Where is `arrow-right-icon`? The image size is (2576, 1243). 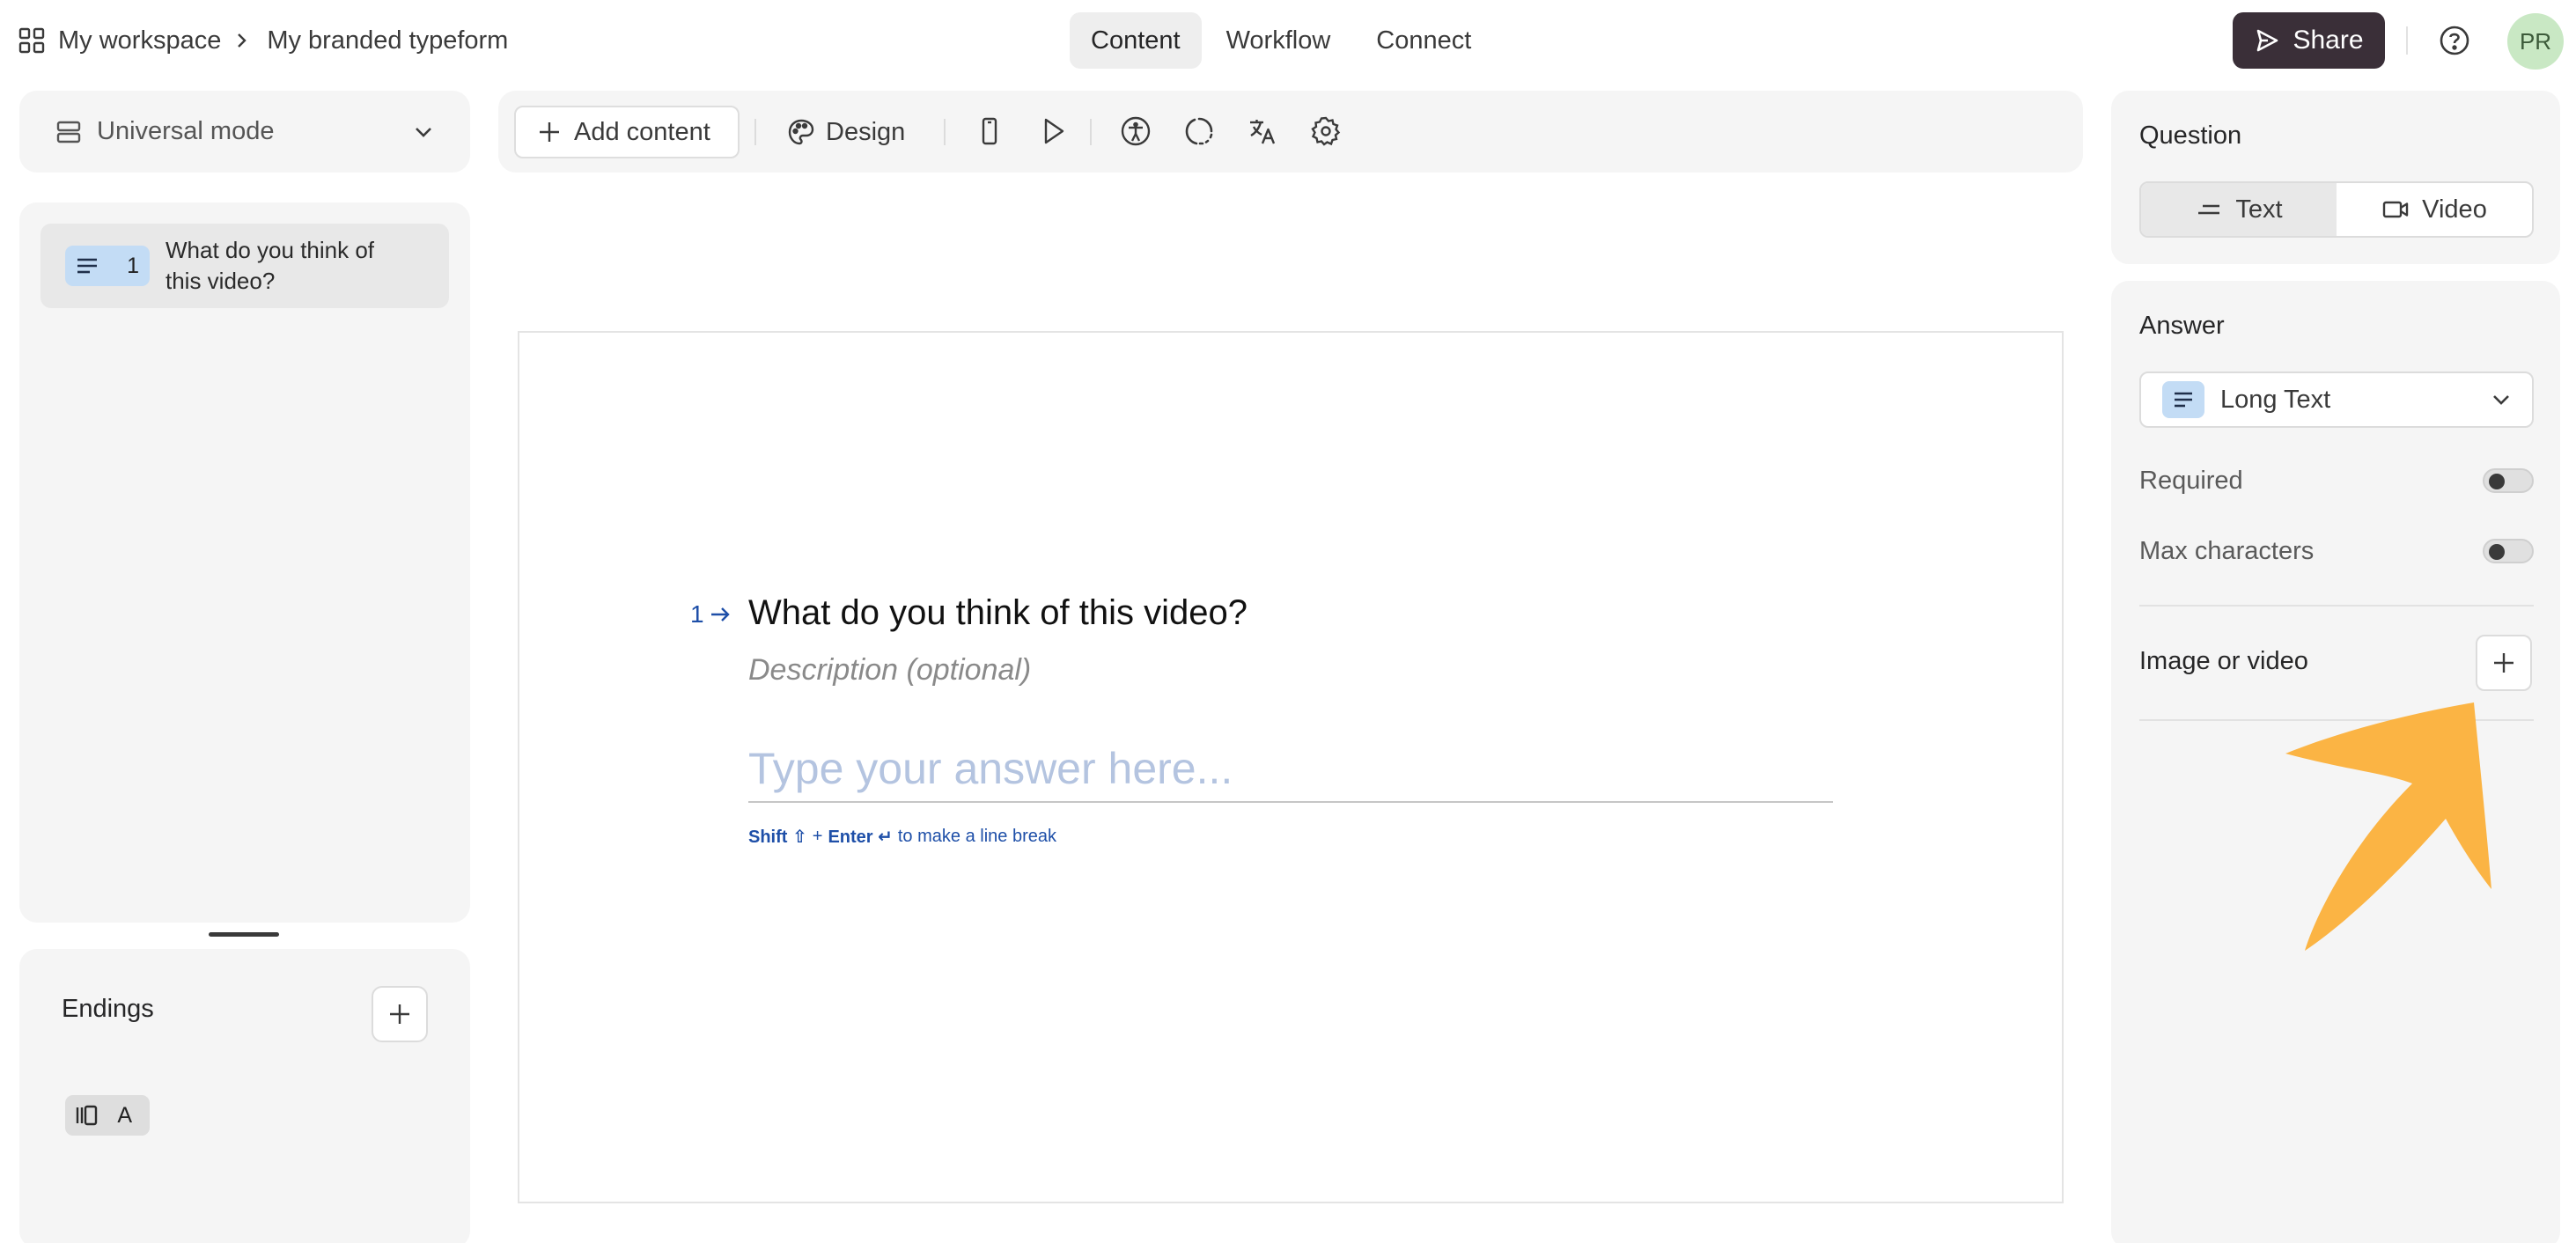 arrow-right-icon is located at coordinates (720, 614).